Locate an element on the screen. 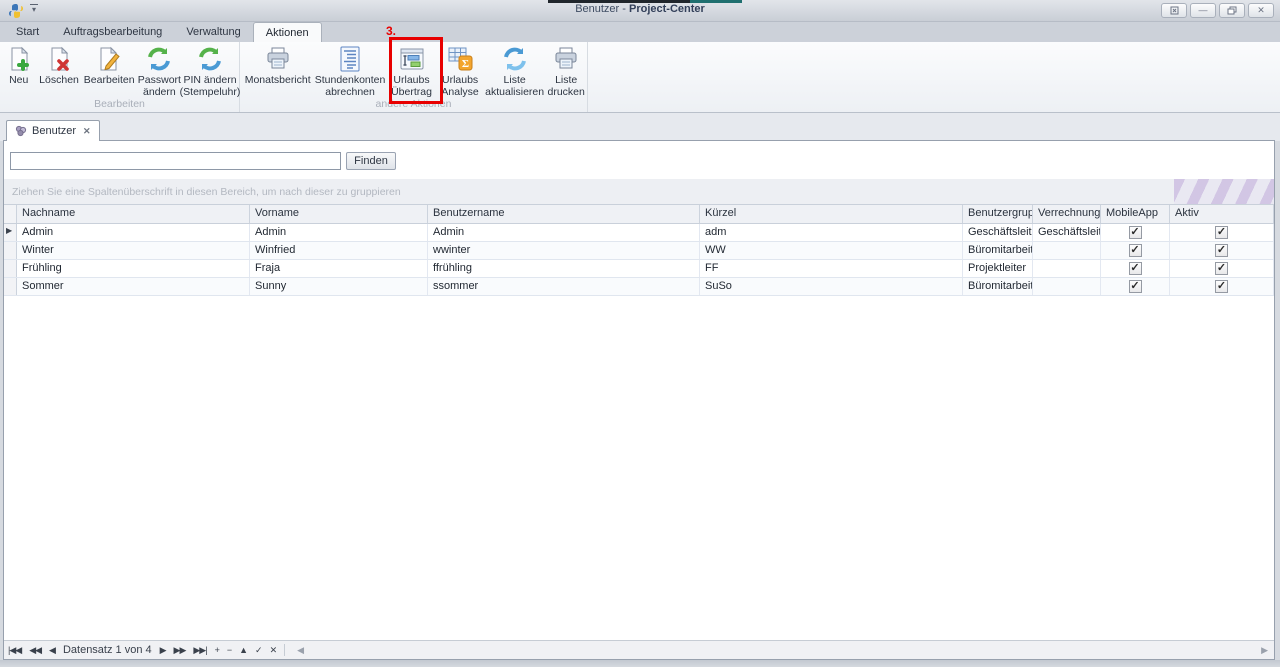 This screenshot has width=1280, height=667. fullscreen-button is located at coordinates (1174, 10).